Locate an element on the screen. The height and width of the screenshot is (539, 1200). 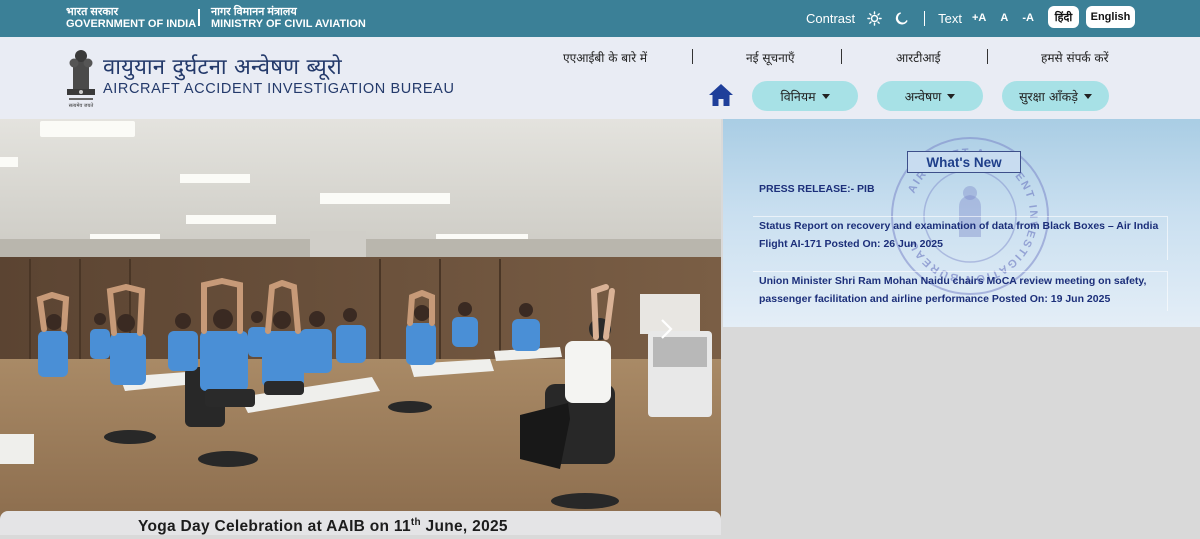
hero-caption-date: June, 2025 is located at coordinates (464, 527).